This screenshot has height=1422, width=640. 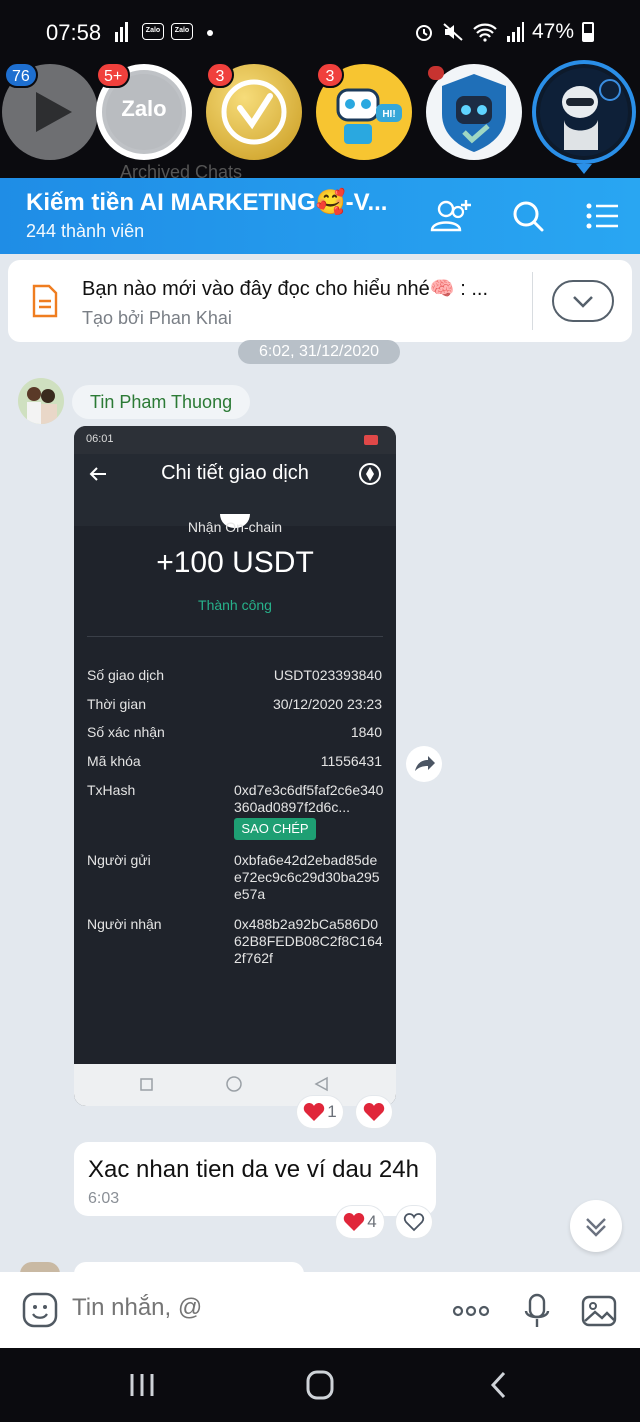 I want to click on copy-button: SAO CHÉP, so click(x=275, y=829).